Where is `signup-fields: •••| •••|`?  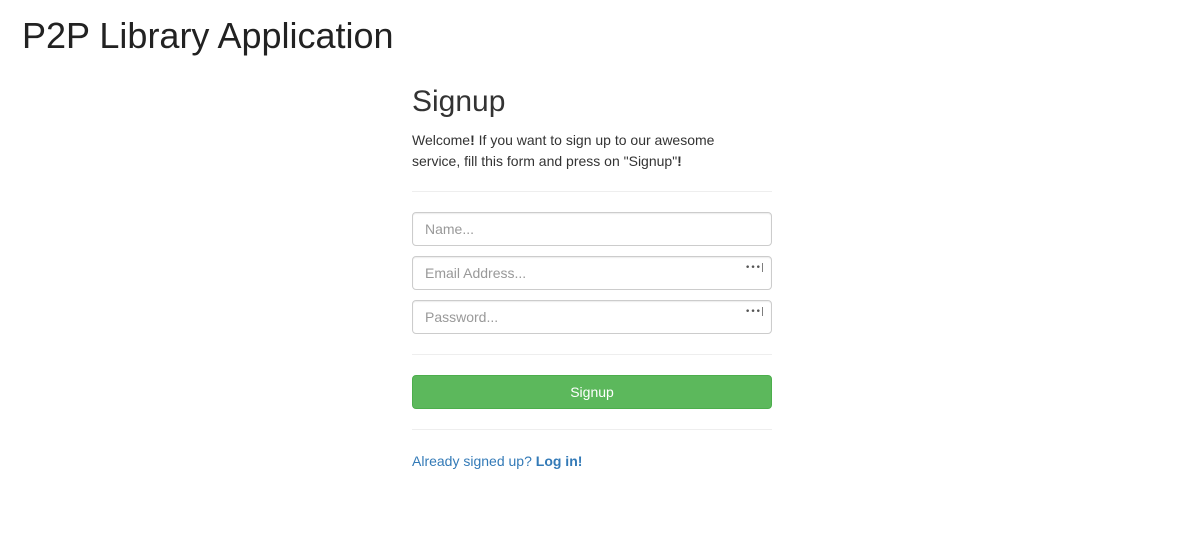
signup-fields: •••| •••| is located at coordinates (592, 273).